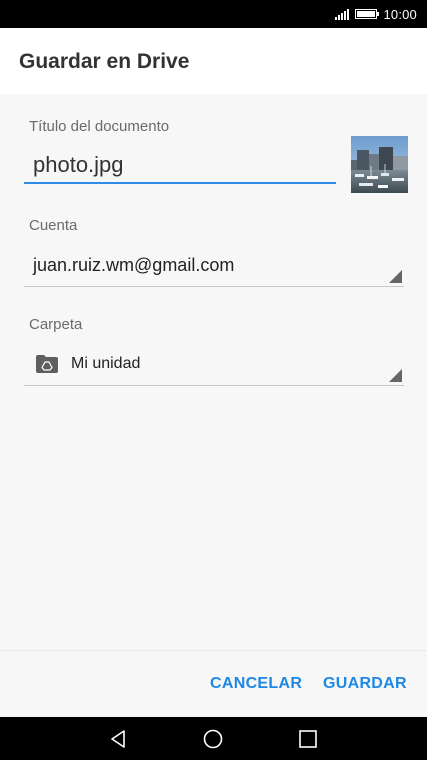  What do you see at coordinates (99, 126) in the screenshot?
I see `document-title-label: Título del documento` at bounding box center [99, 126].